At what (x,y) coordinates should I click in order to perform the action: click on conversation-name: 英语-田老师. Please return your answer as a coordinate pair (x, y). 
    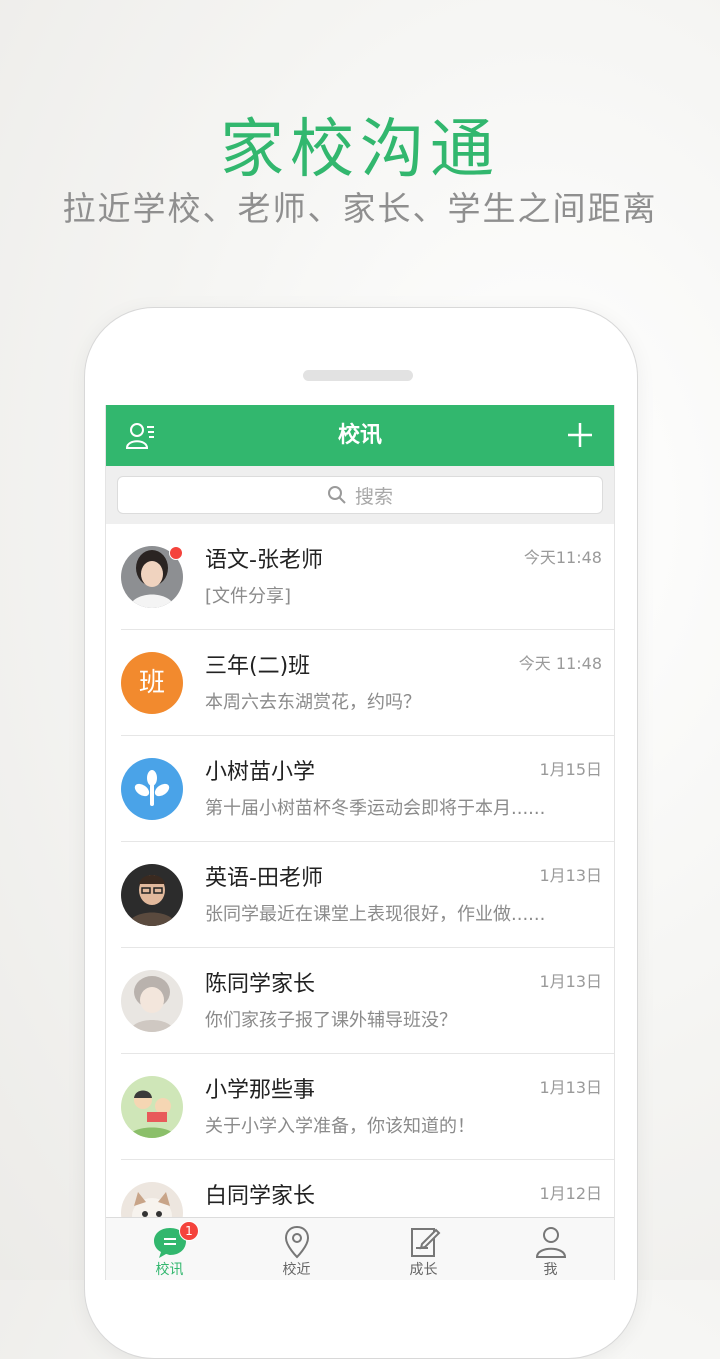
    Looking at the image, I should click on (264, 878).